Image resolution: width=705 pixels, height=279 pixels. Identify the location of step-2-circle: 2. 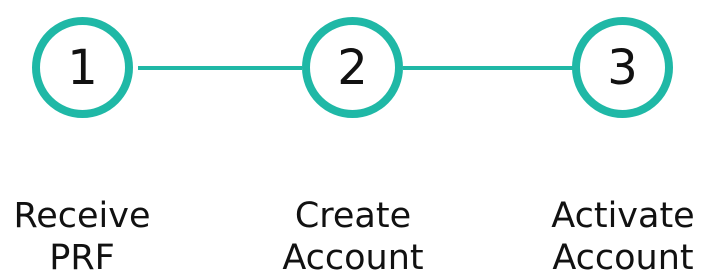
(352, 67).